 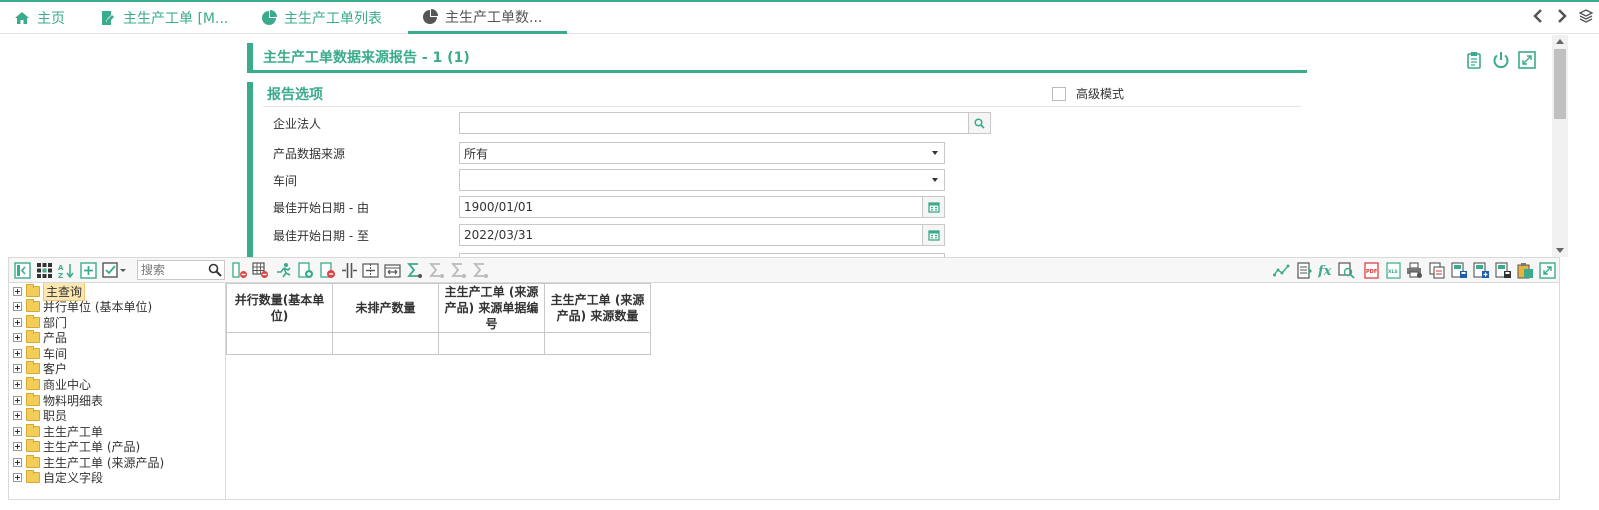 I want to click on remove-table-icon, so click(x=260, y=270).